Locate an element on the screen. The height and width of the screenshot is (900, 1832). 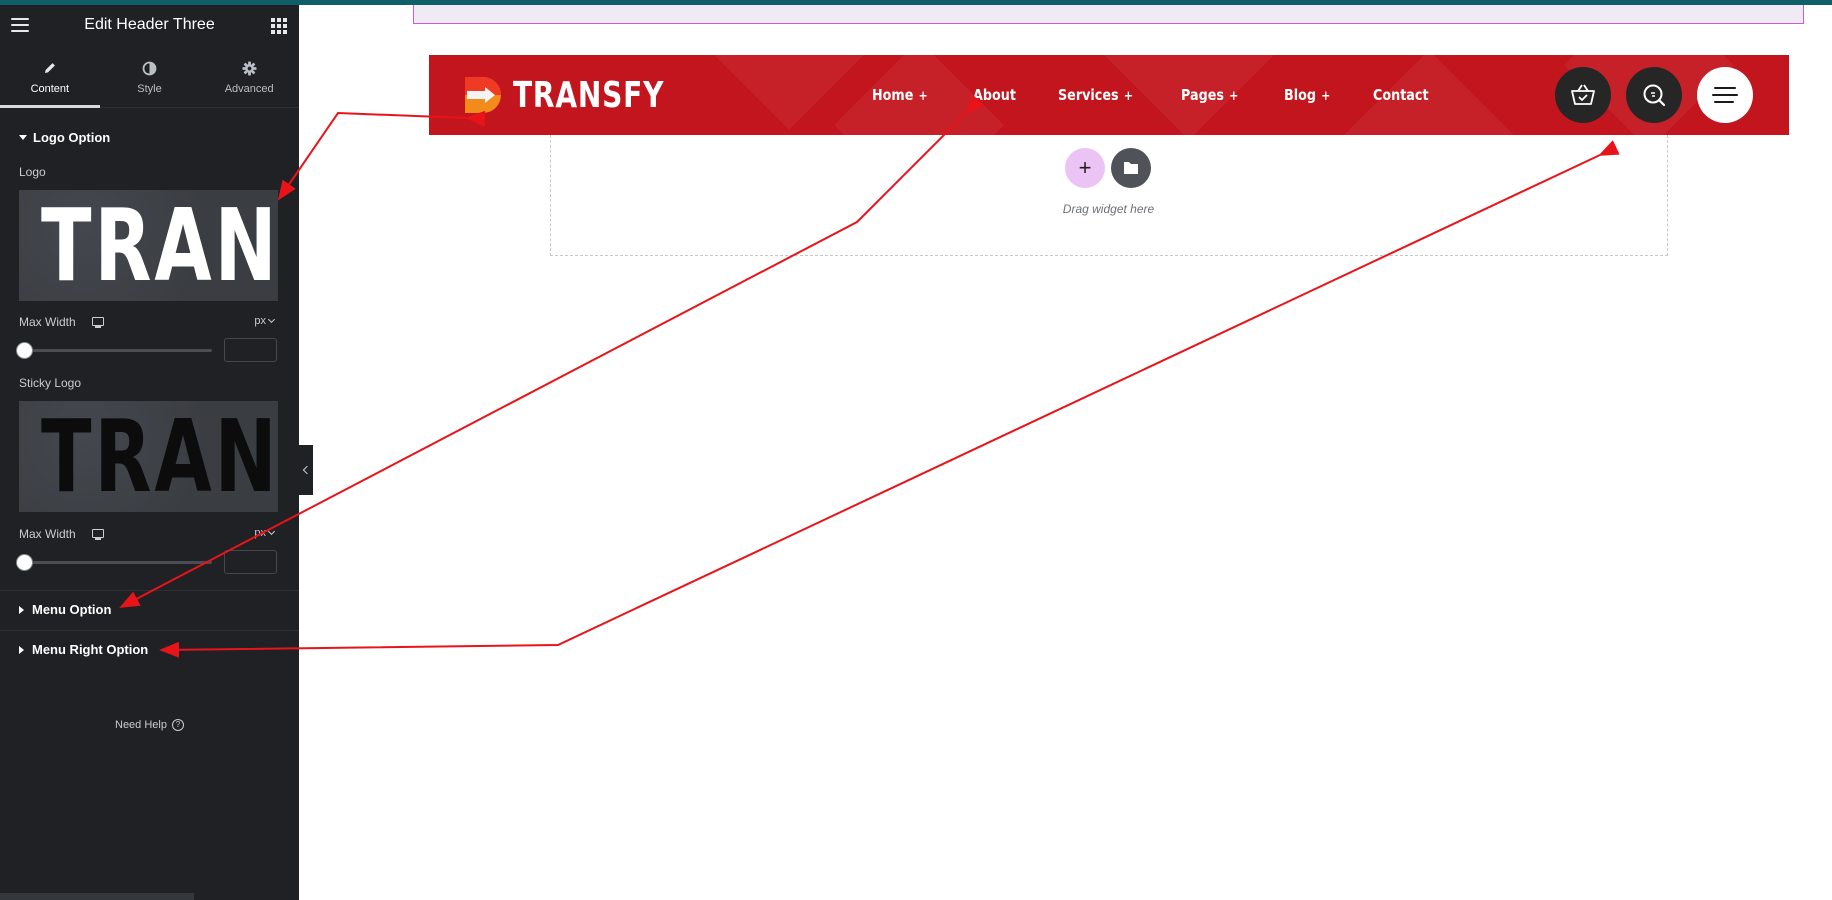
logo-image-preview: TRANSFY is located at coordinates (148, 245).